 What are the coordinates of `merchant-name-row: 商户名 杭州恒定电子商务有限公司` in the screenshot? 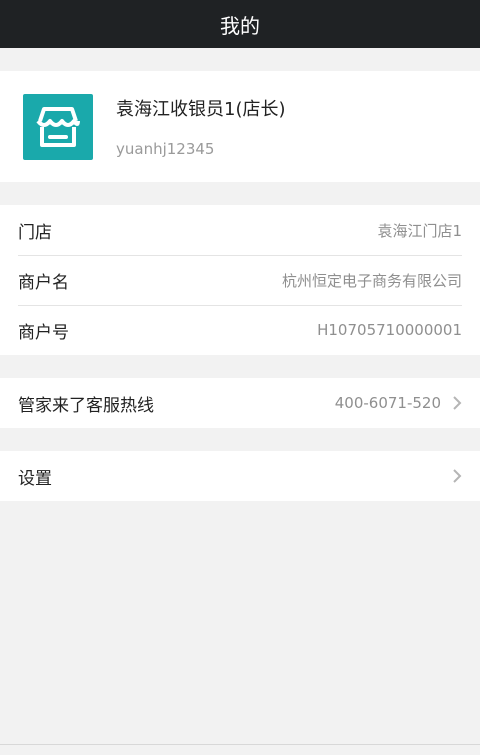 It's located at (240, 280).